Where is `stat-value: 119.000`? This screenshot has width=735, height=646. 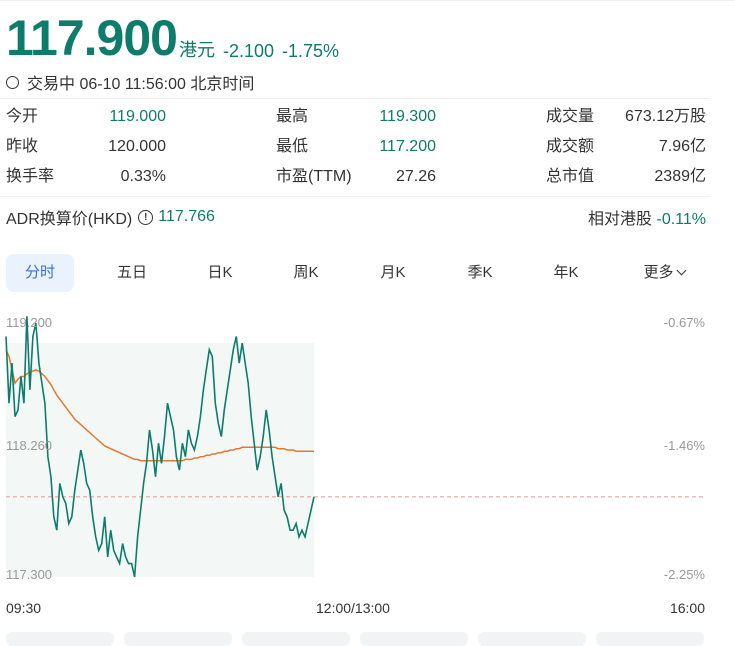 stat-value: 119.000 is located at coordinates (137, 116).